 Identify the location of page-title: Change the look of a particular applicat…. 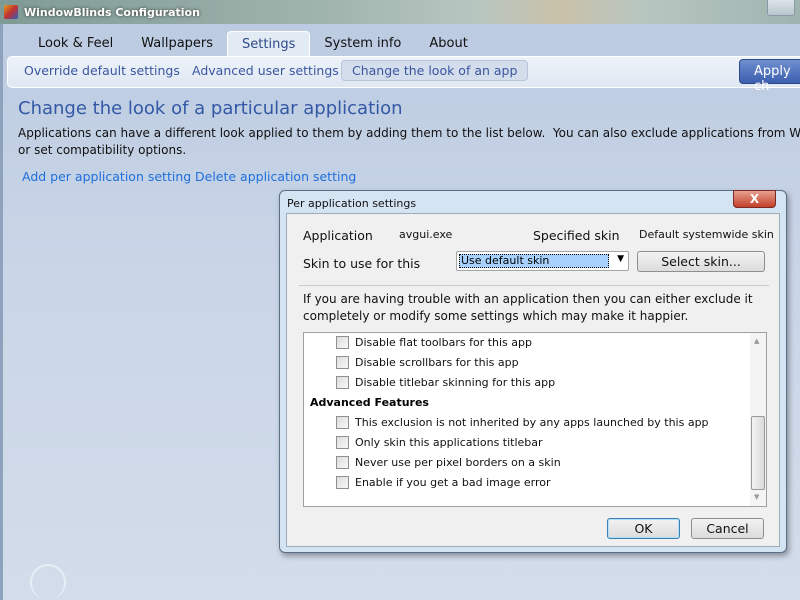
(210, 108).